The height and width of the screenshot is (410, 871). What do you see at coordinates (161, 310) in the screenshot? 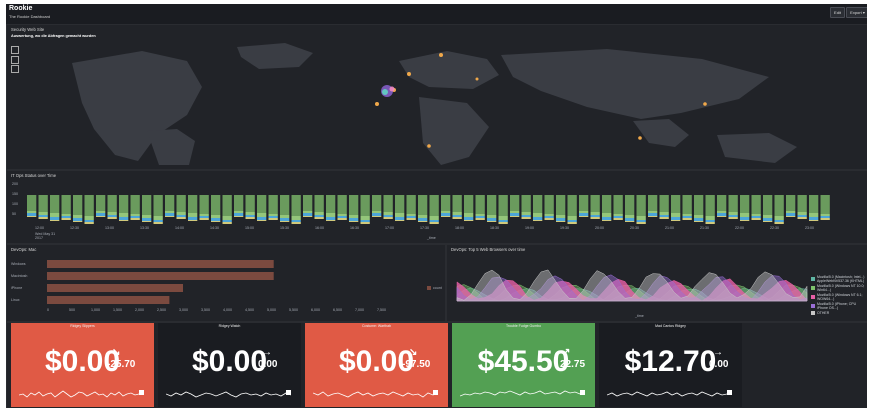
I see `mac-x-tick-label: 2,500` at bounding box center [161, 310].